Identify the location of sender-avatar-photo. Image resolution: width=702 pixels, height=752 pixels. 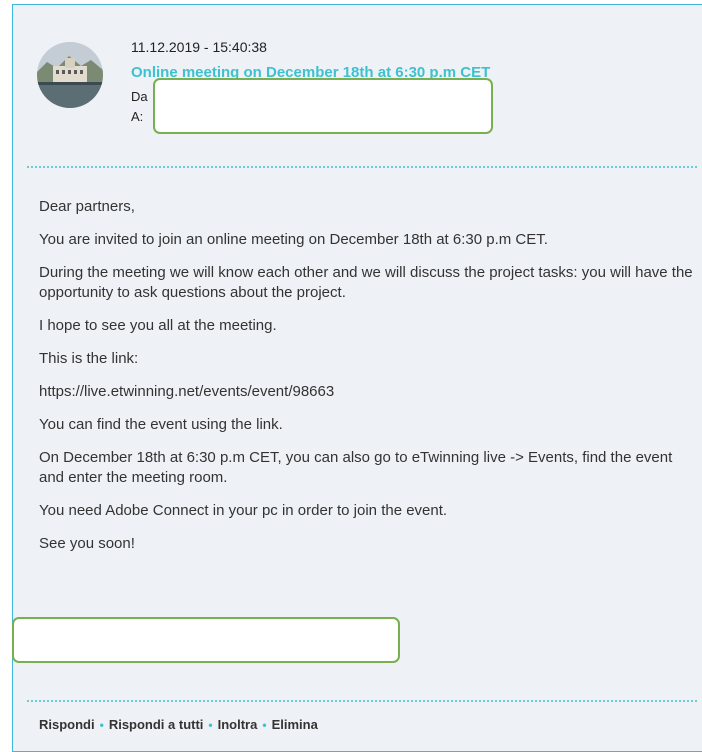
(70, 75).